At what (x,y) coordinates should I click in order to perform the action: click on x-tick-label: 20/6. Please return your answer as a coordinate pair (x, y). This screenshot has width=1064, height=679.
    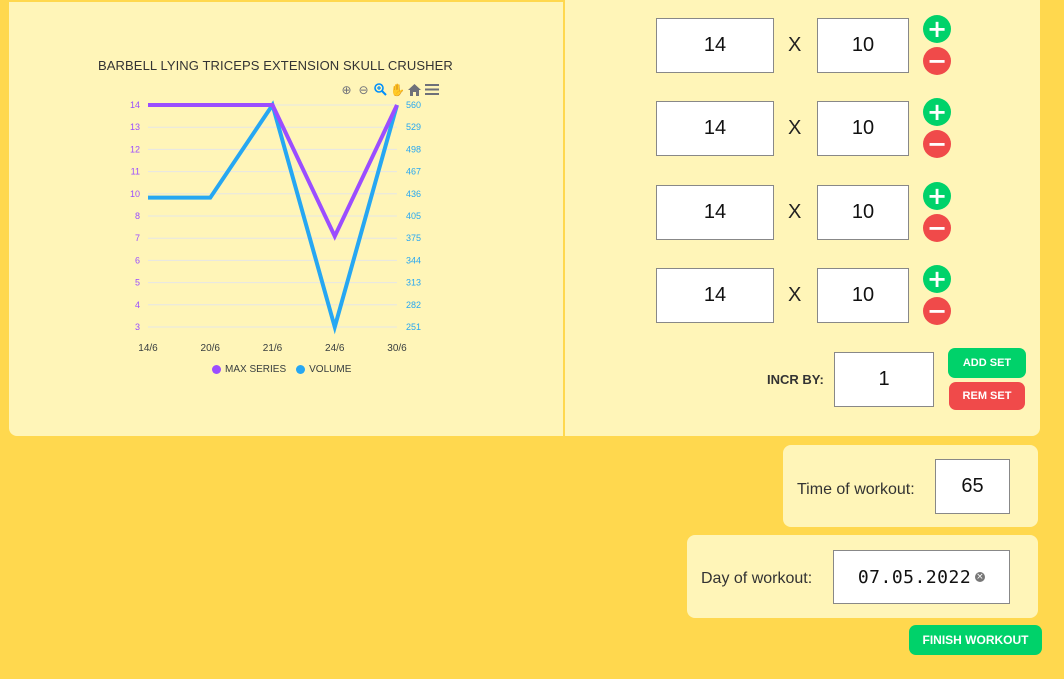
    Looking at the image, I should click on (211, 348).